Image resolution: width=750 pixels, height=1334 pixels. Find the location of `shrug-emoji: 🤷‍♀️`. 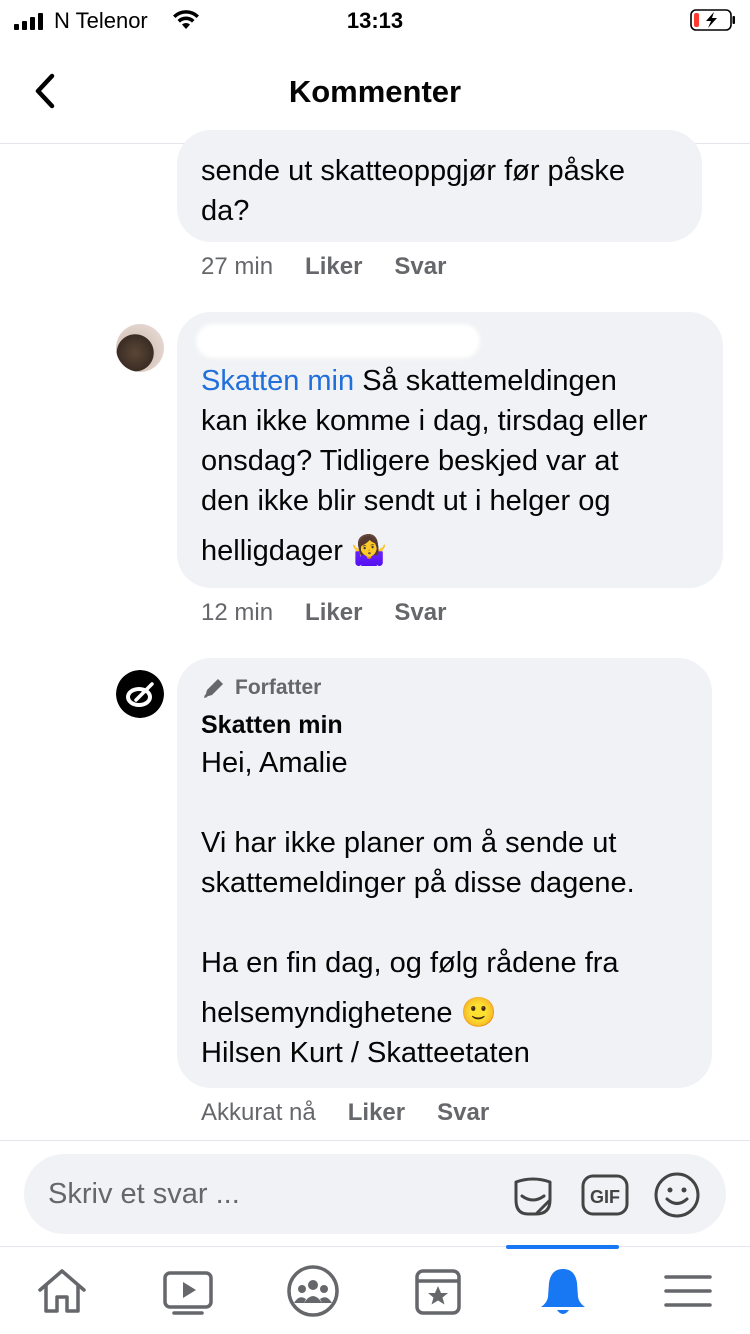

shrug-emoji: 🤷‍♀️ is located at coordinates (369, 551).